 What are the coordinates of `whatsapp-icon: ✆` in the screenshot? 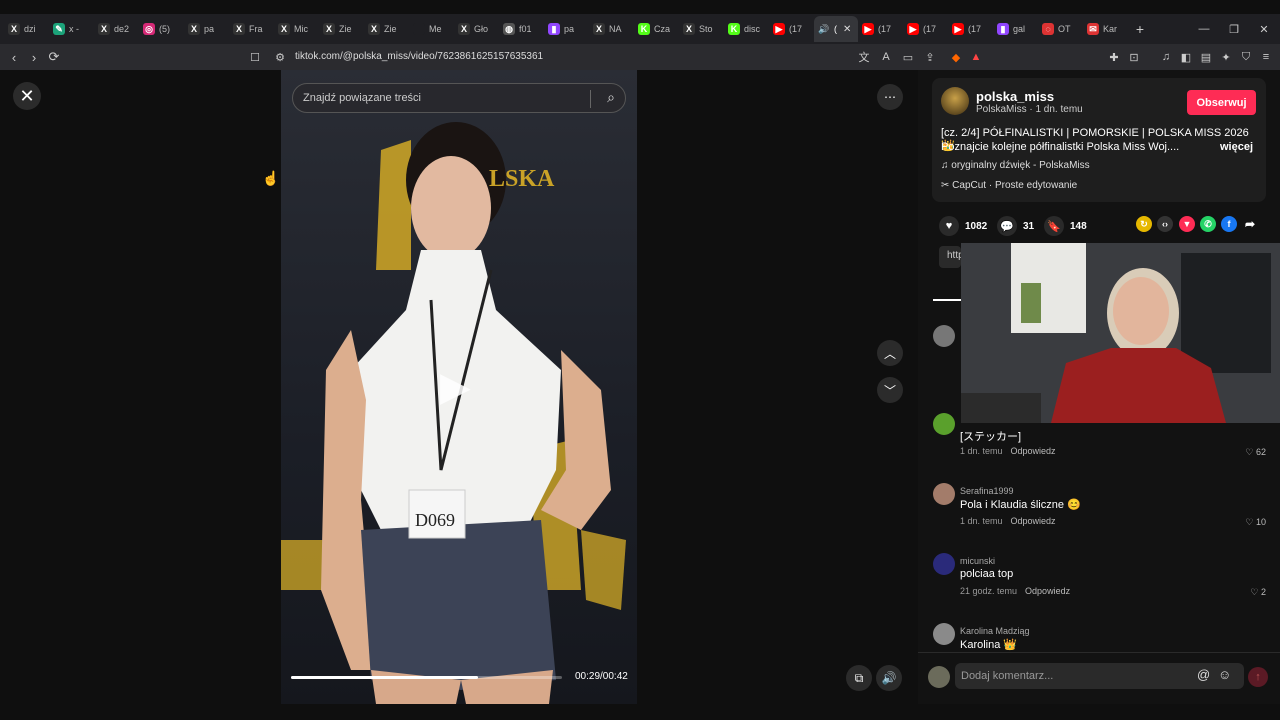 It's located at (1208, 224).